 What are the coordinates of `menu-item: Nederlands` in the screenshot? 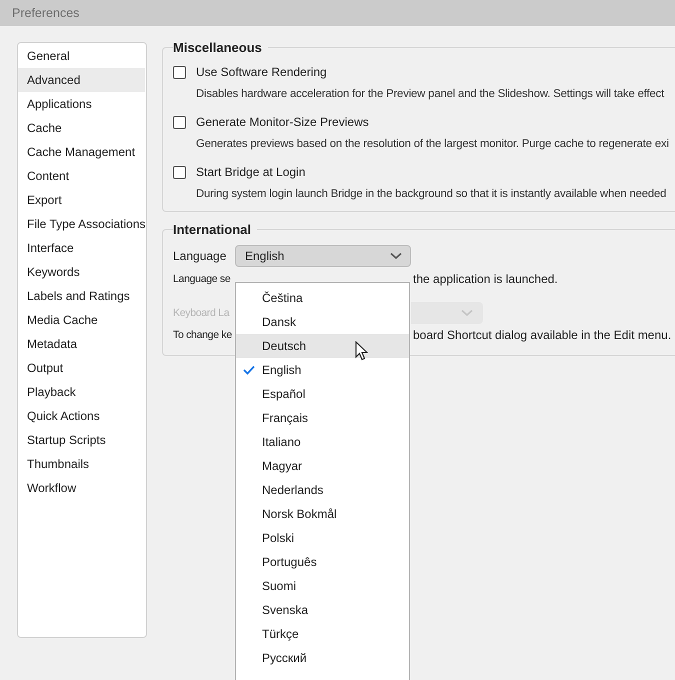 It's located at (322, 490).